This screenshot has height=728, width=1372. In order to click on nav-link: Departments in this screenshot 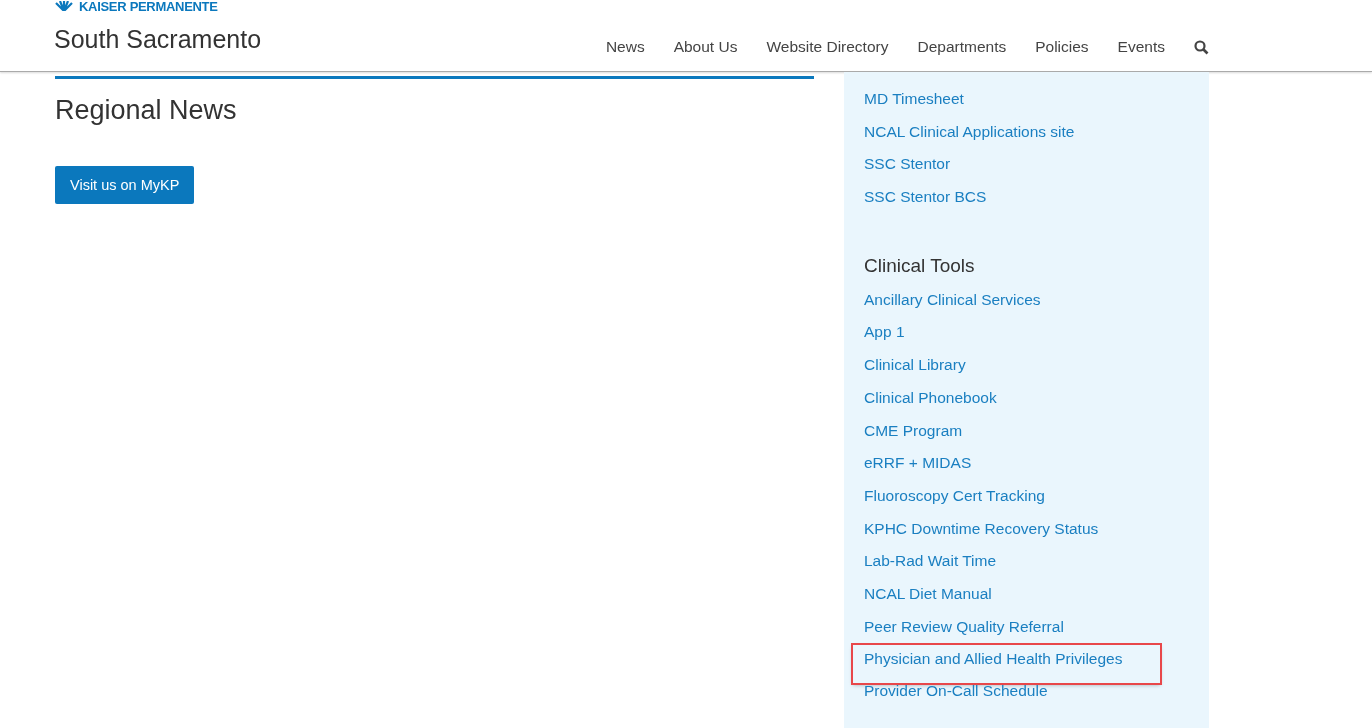, I will do `click(962, 47)`.